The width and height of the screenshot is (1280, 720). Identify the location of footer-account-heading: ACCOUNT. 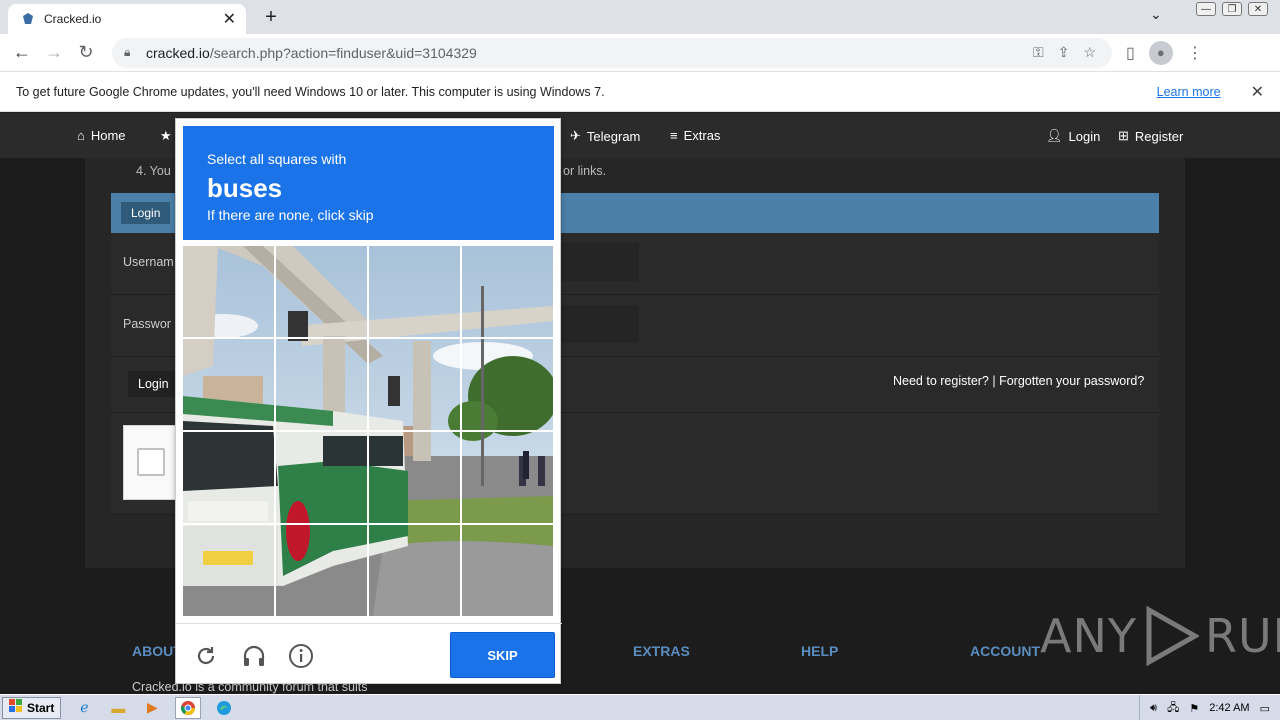
(1005, 651).